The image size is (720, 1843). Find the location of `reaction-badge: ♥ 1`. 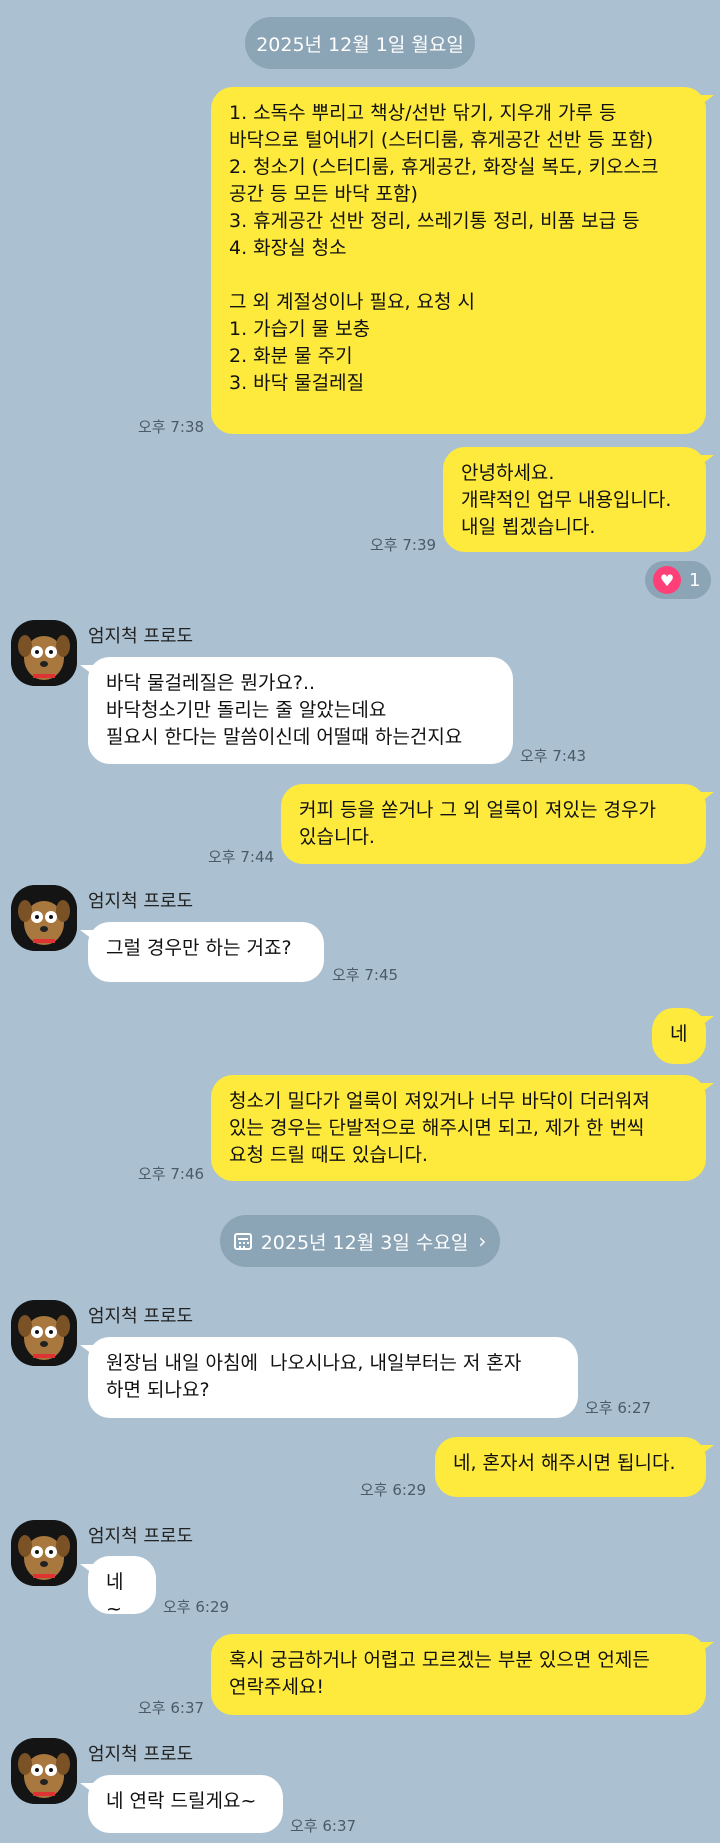

reaction-badge: ♥ 1 is located at coordinates (678, 580).